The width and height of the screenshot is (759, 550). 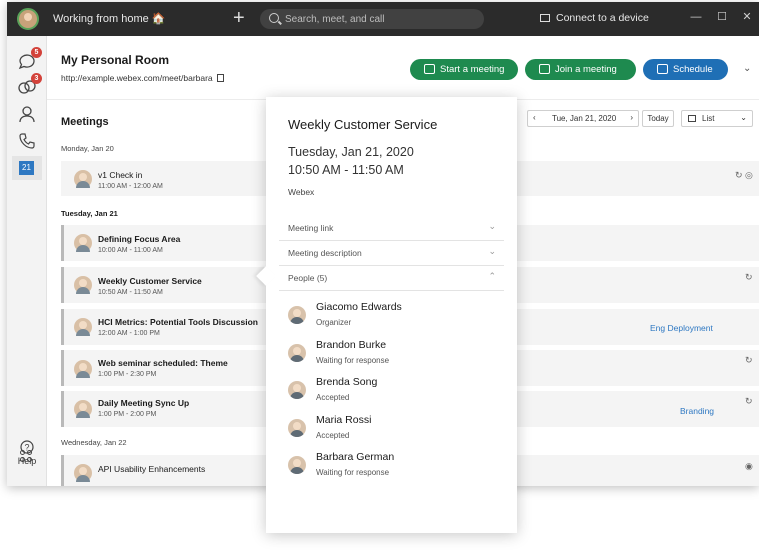 I want to click on calendar-icon: 21, so click(x=26, y=168).